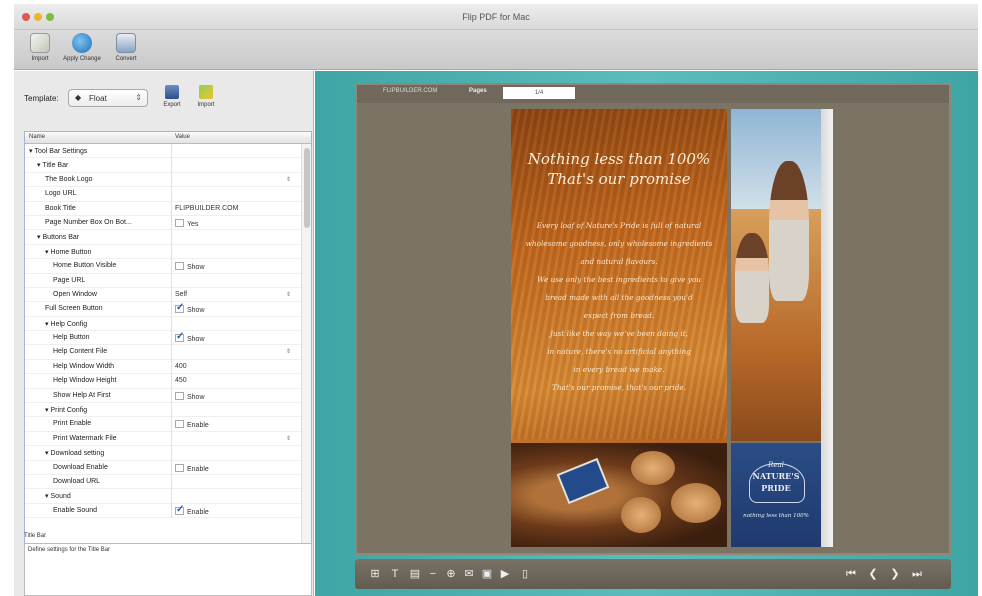  Describe the element at coordinates (163, 511) in the screenshot. I see `settings-row: Enable Sound Enable` at that location.